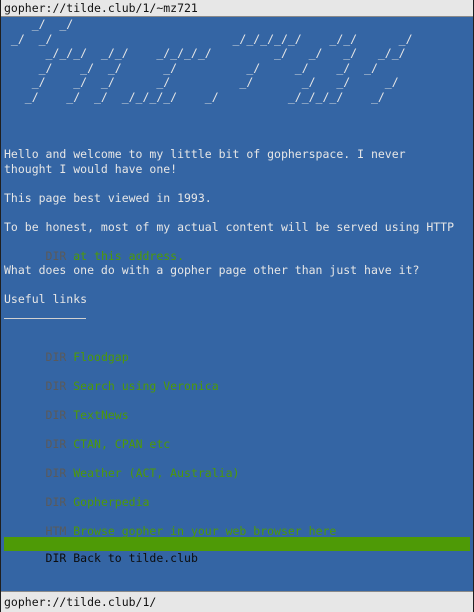  Describe the element at coordinates (125, 256) in the screenshot. I see `link-label: at this address.` at that location.